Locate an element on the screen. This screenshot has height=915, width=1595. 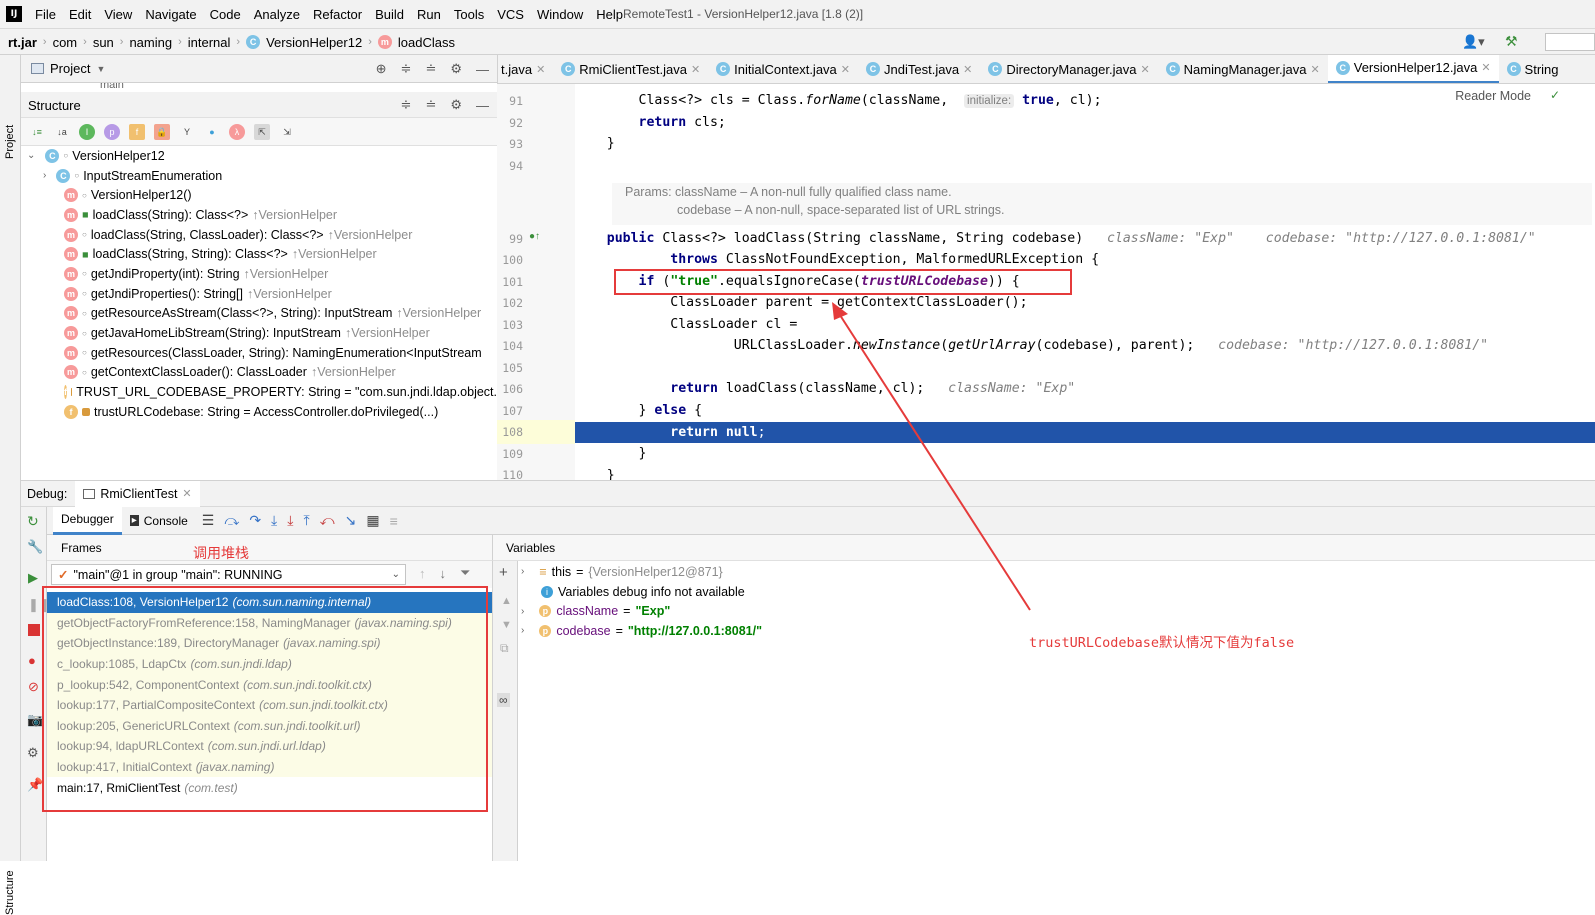
variable-row: › p className = "Exp" is located at coordinates (1056, 611).